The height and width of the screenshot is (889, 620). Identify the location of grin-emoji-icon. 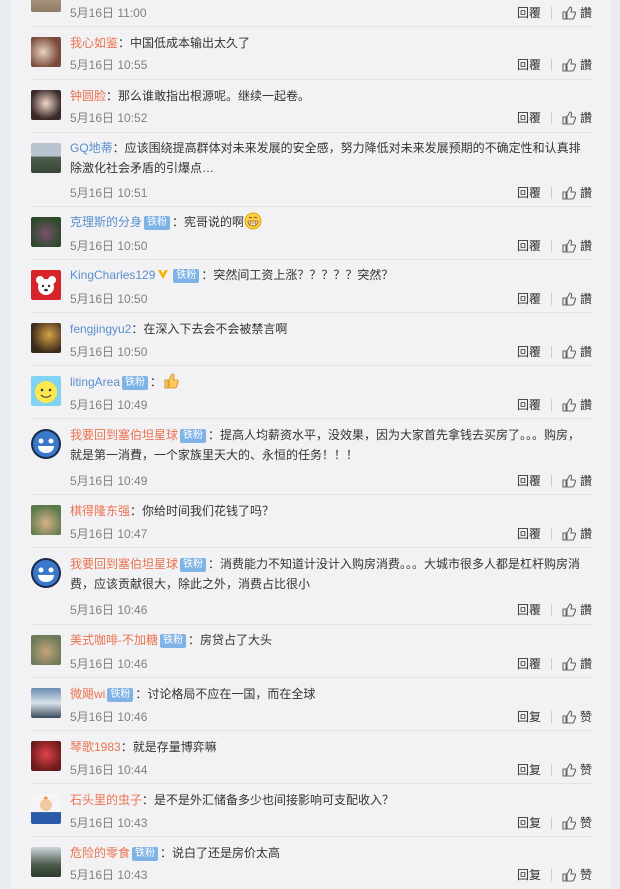
(253, 221).